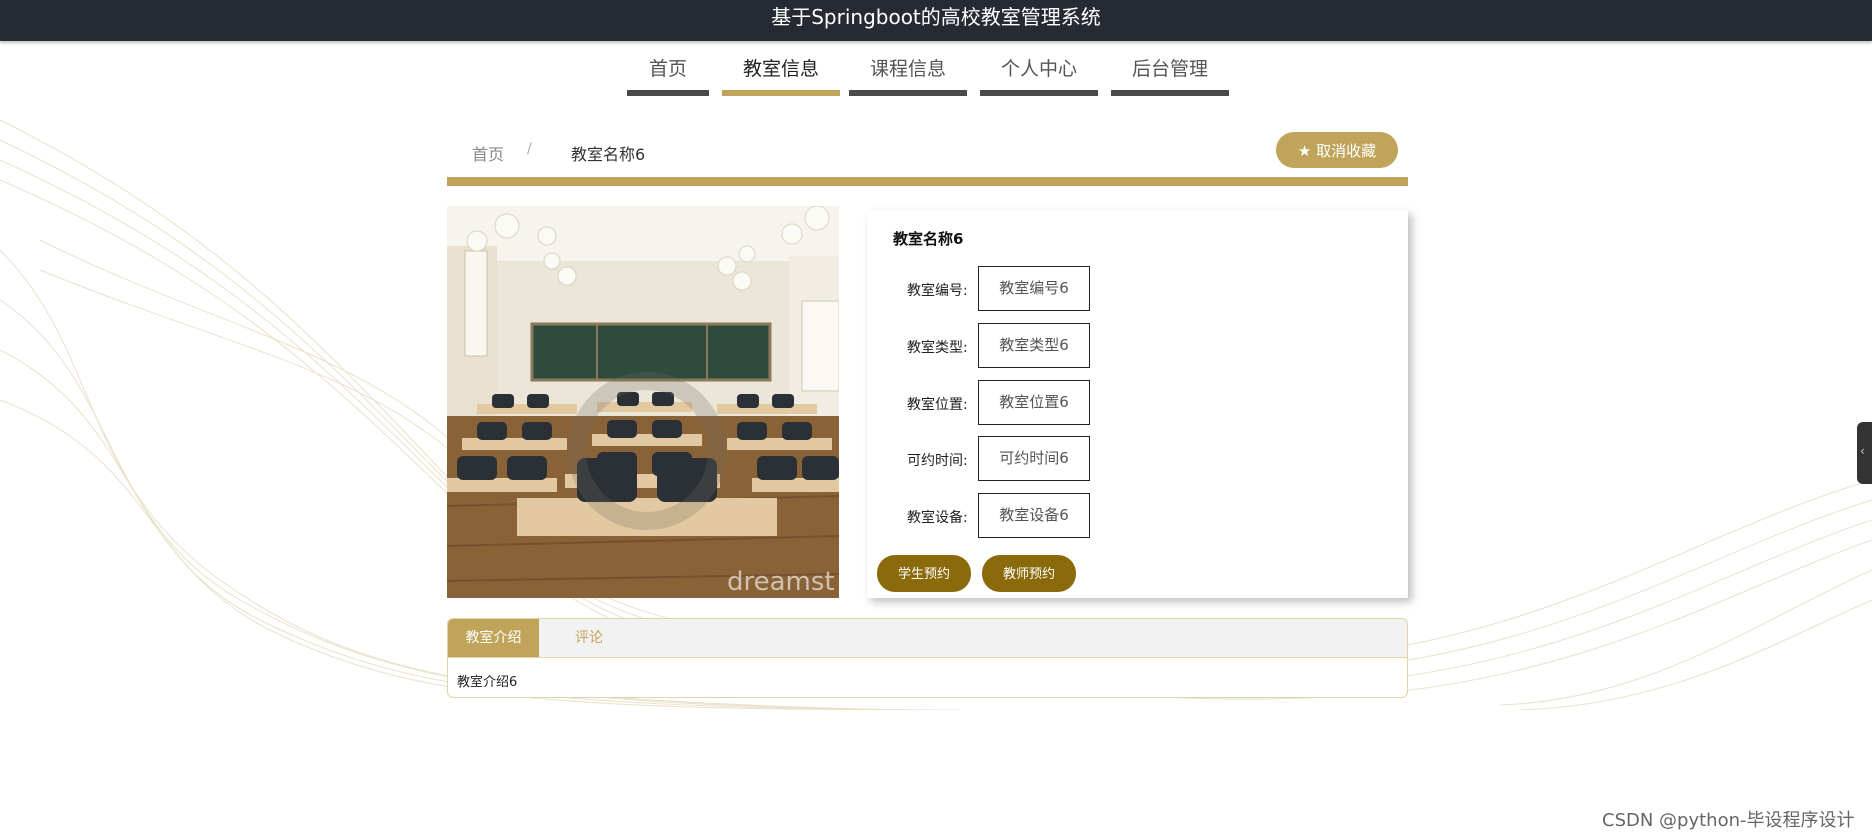 The height and width of the screenshot is (836, 1872). What do you see at coordinates (908, 71) in the screenshot?
I see `nav-item-course-info: 课程信息` at bounding box center [908, 71].